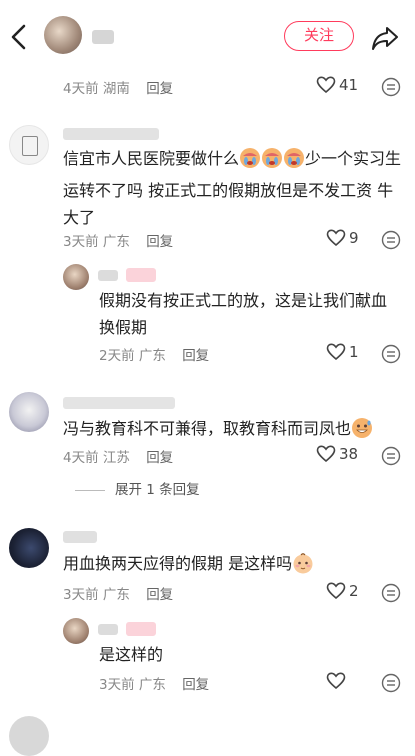  What do you see at coordinates (178, 563) in the screenshot?
I see `comment-text-line: 用血换两天应得的假期 是这样吗` at bounding box center [178, 563].